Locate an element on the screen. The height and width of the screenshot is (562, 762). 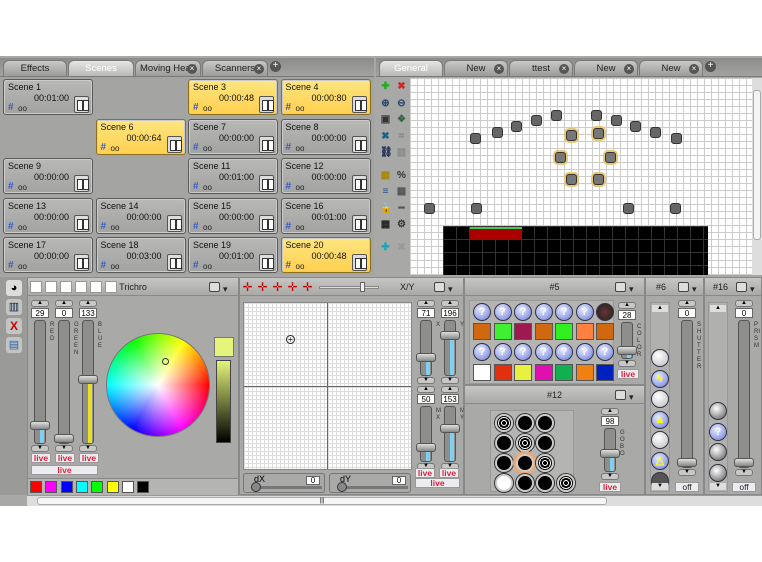
align-icon: ≡ is located at coordinates (385, 191).